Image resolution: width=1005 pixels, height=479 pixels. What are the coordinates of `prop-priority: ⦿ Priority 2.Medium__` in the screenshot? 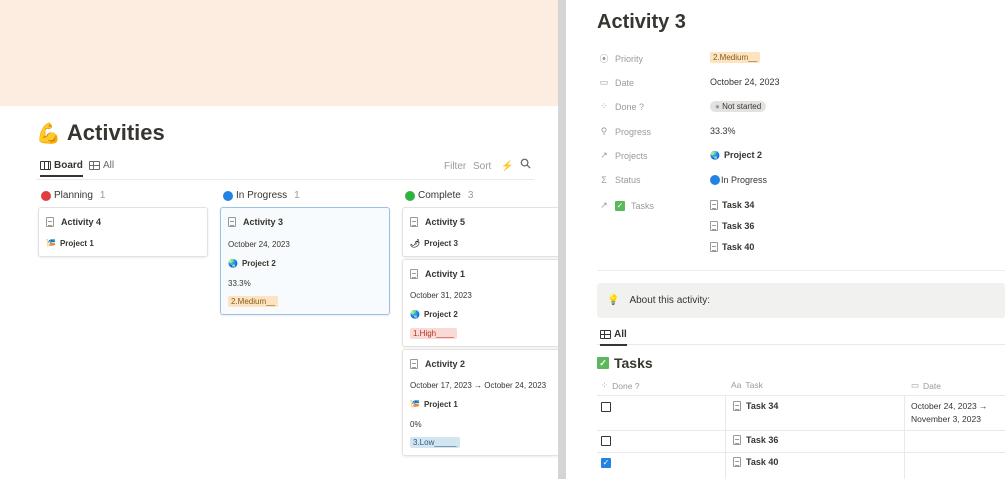 It's located at (799, 58).